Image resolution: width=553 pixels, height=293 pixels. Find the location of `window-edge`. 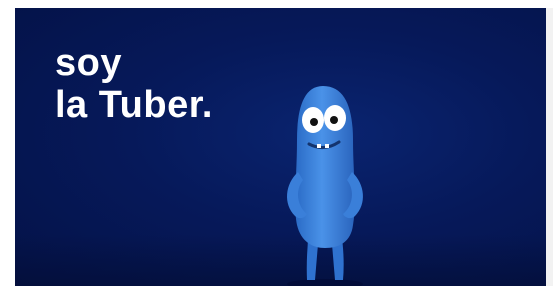

window-edge is located at coordinates (549, 147).